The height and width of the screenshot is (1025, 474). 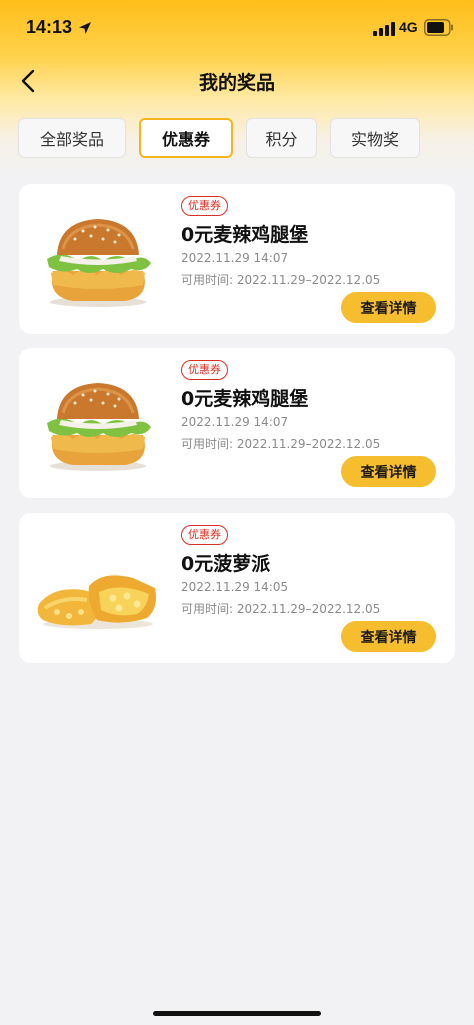 I want to click on tab-coupons: 优惠券, so click(x=186, y=138).